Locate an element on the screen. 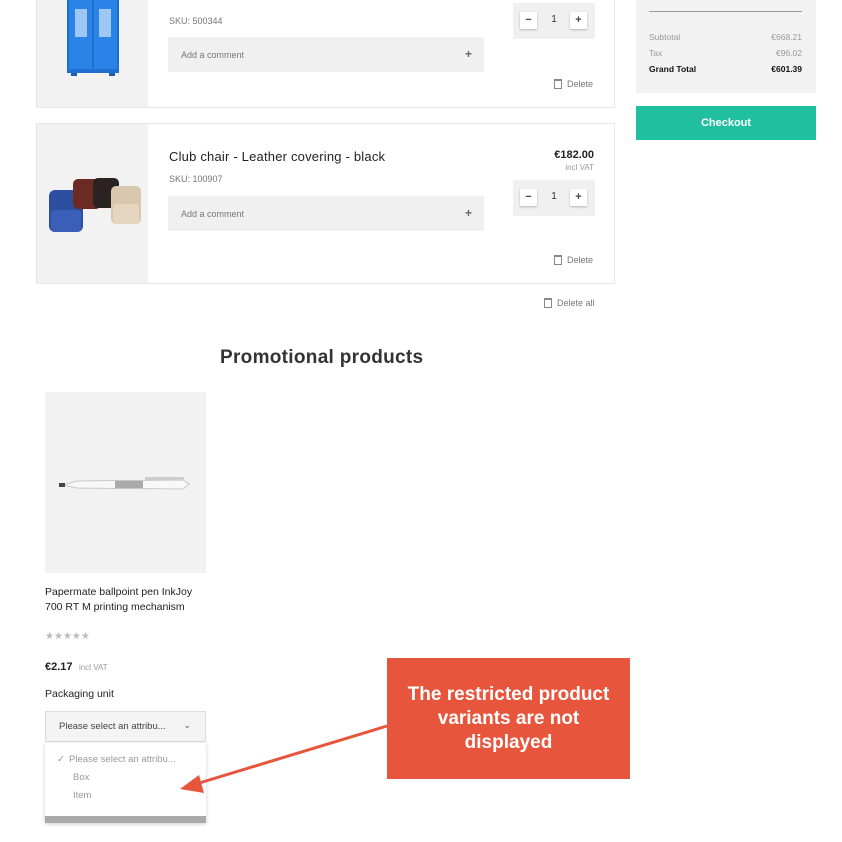 Image resolution: width=842 pixels, height=842 pixels. grand-total-value: €601.39 is located at coordinates (786, 69).